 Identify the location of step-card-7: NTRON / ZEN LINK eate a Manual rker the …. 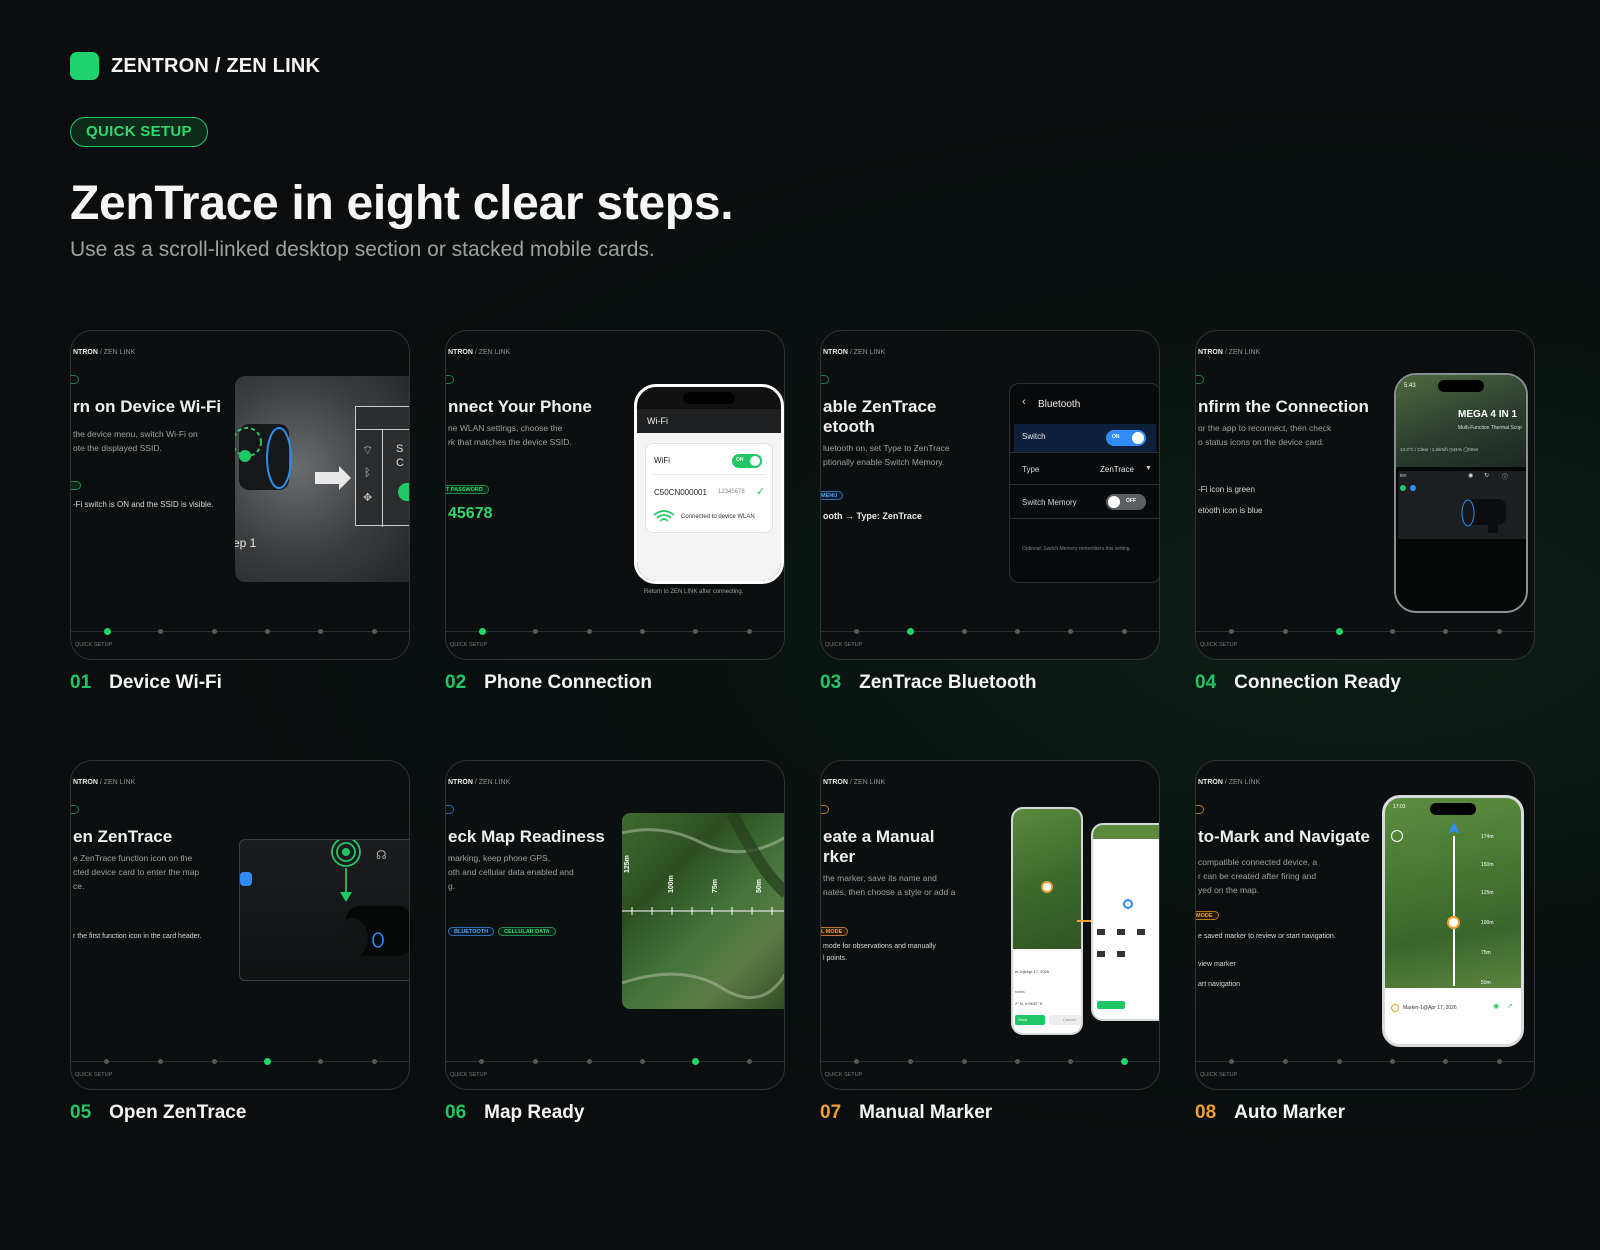
(990, 925).